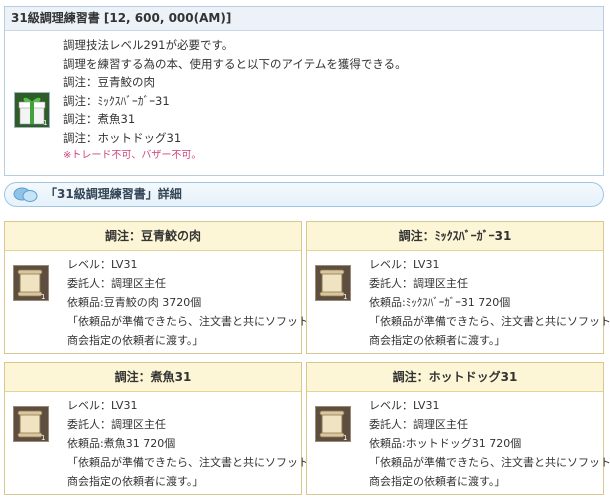  I want to click on section-title: 「31級調理練習書」詳細, so click(113, 194).